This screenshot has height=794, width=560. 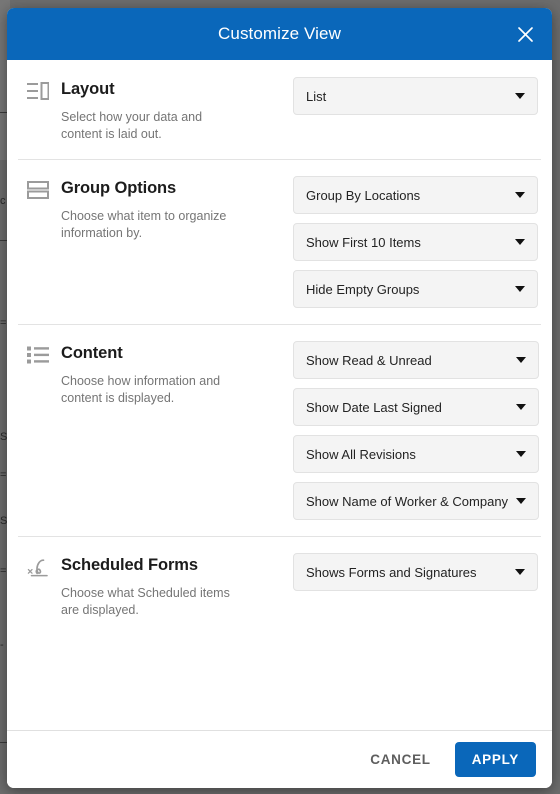 What do you see at coordinates (363, 195) in the screenshot?
I see `dropdown-value: Group By Locations` at bounding box center [363, 195].